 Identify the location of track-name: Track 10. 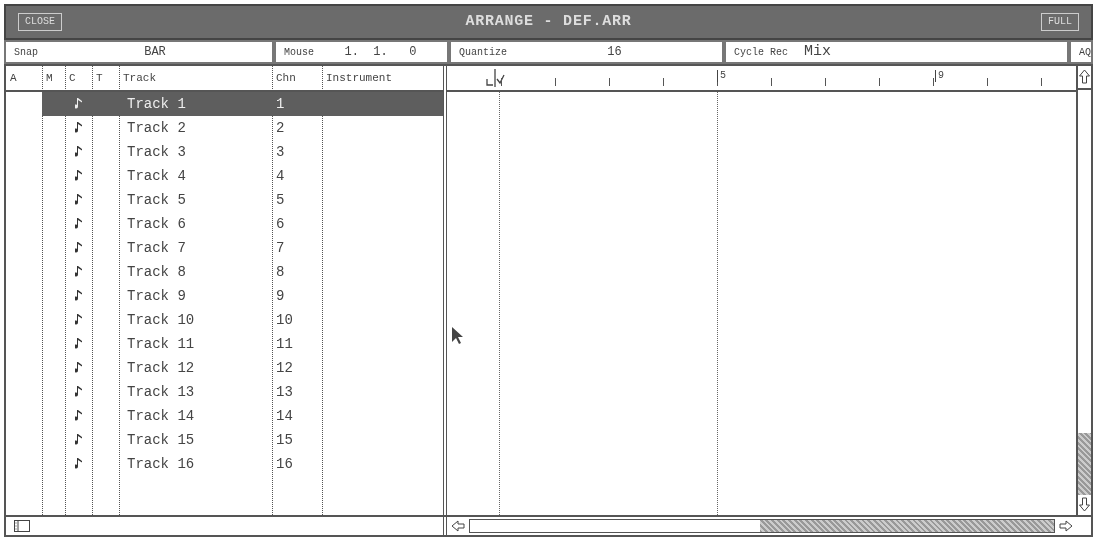
(157, 320).